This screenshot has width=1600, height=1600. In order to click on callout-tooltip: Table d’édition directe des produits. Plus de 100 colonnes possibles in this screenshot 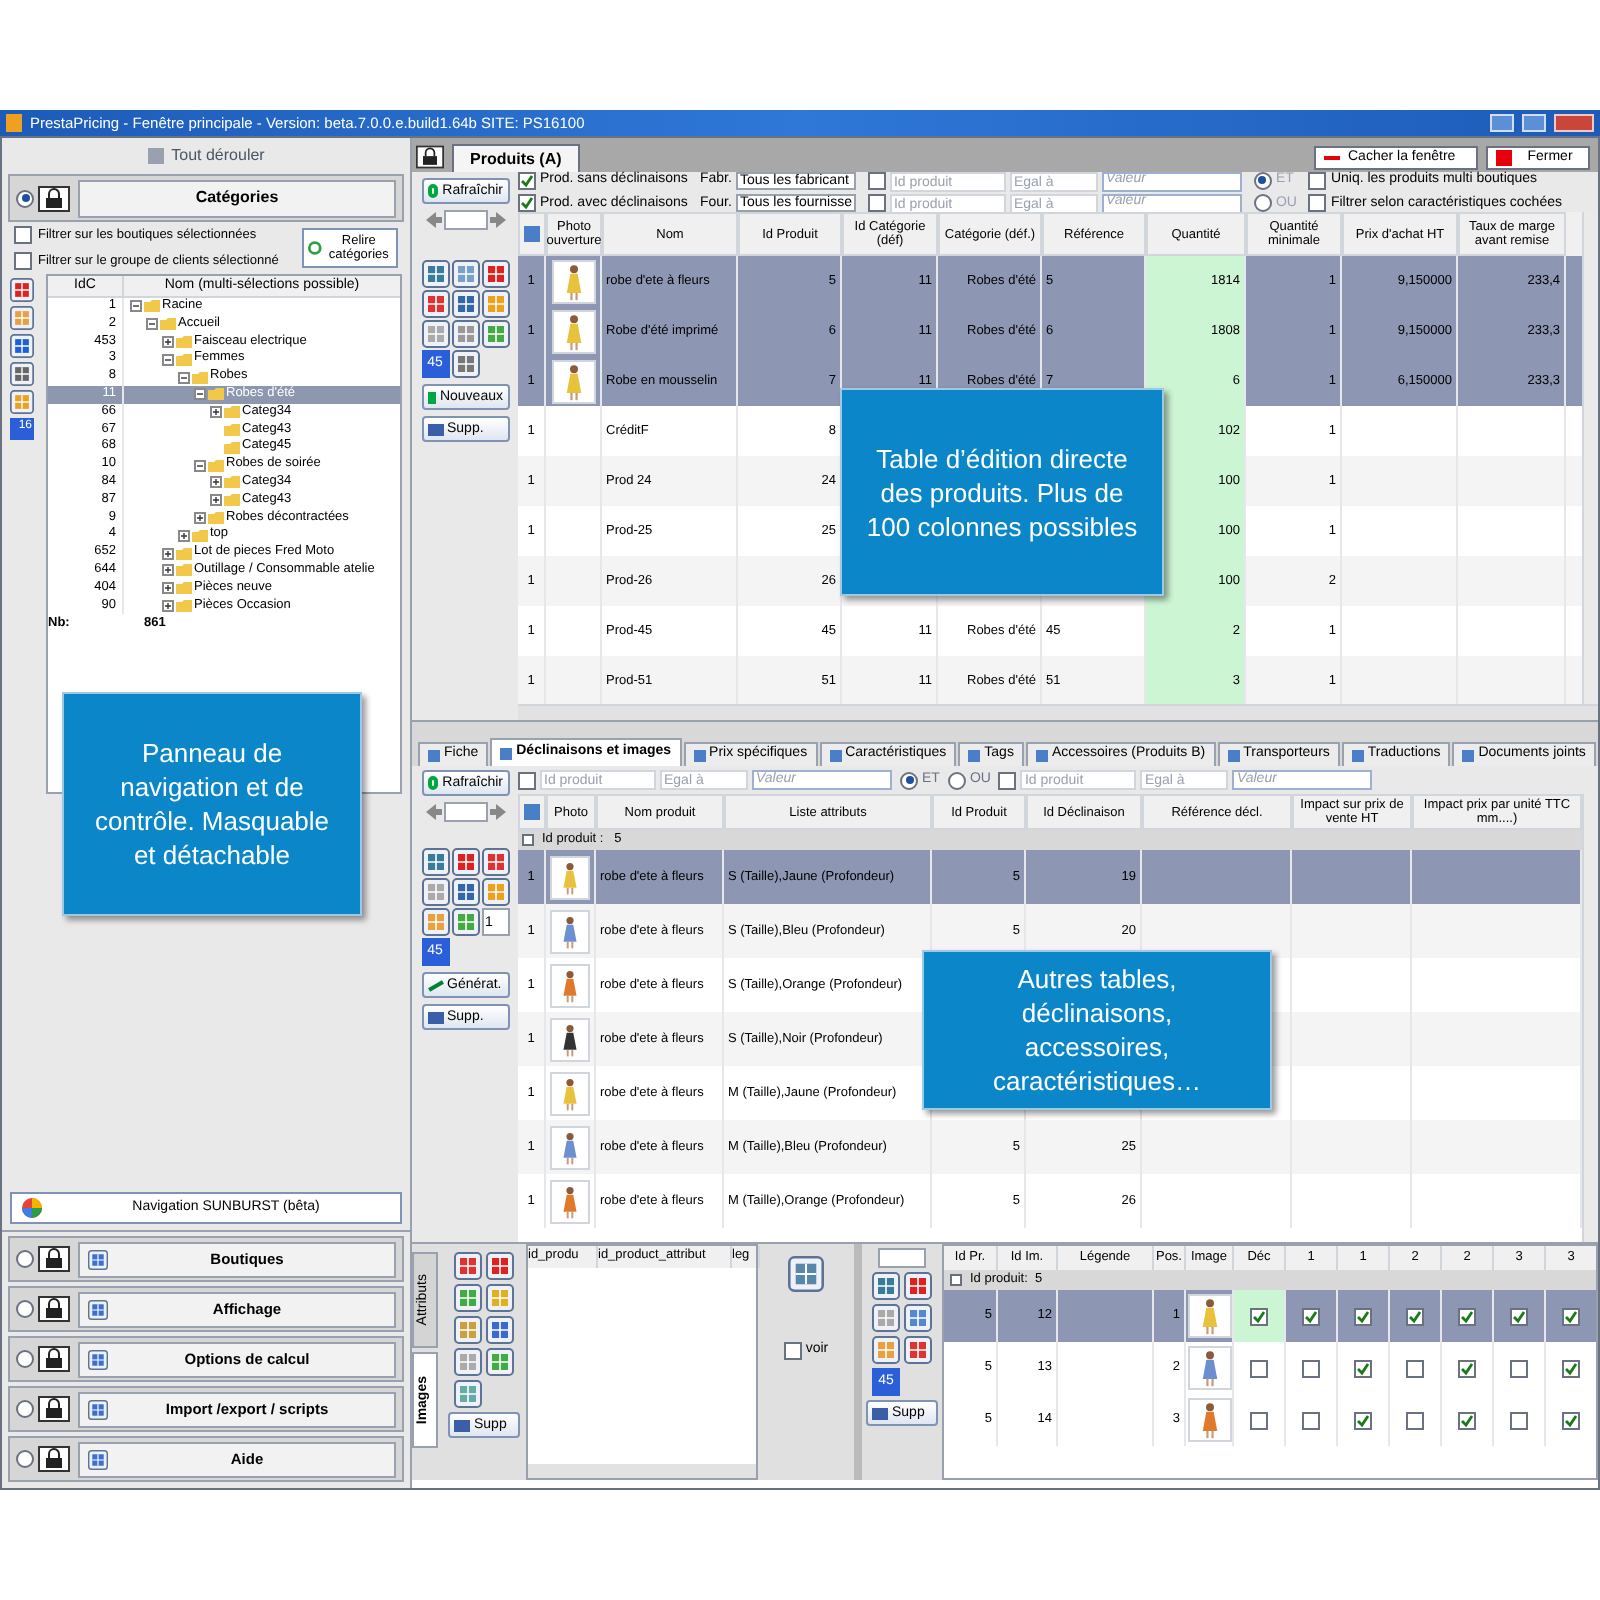, I will do `click(1002, 492)`.